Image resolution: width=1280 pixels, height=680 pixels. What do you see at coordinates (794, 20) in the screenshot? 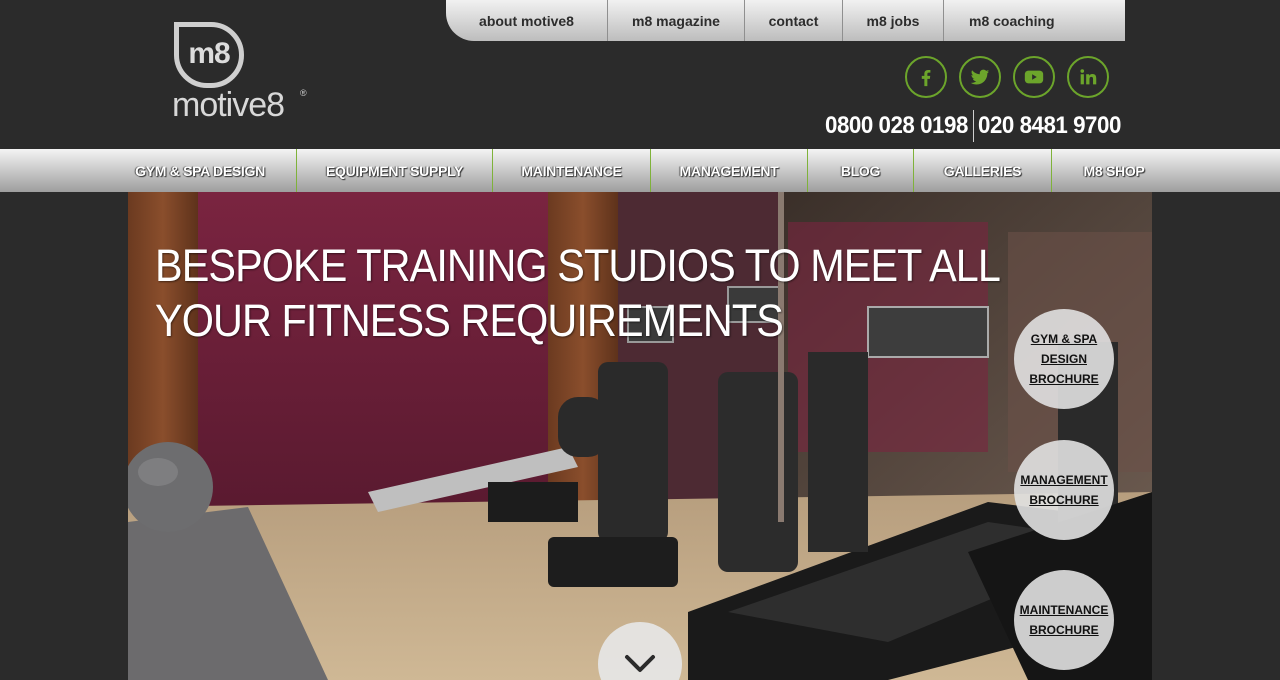
I see `top-nav-contact: contact` at bounding box center [794, 20].